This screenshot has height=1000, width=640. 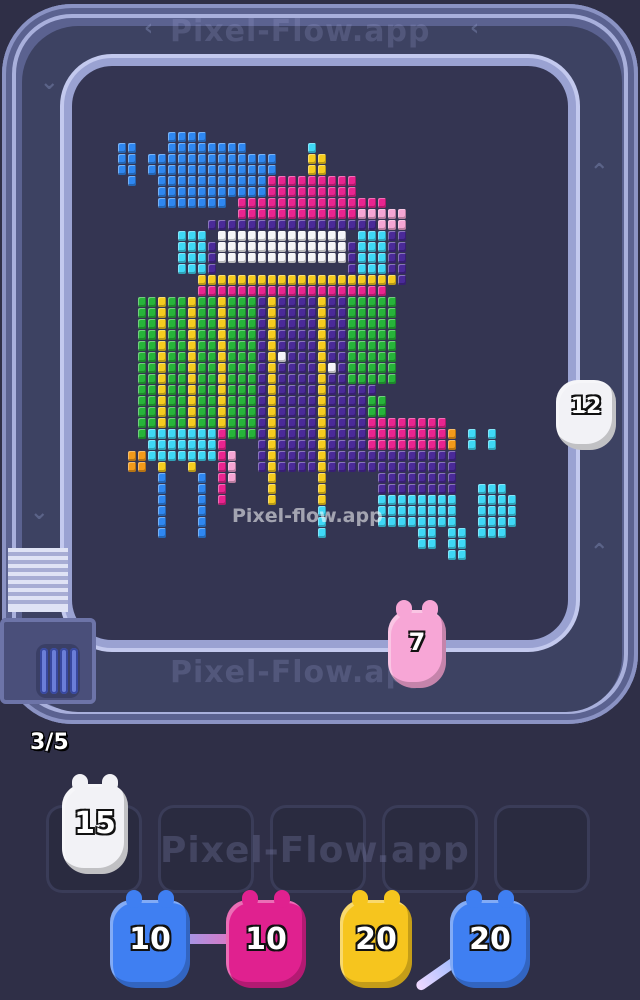 What do you see at coordinates (376, 939) in the screenshot?
I see `shooter-yellow: 20` at bounding box center [376, 939].